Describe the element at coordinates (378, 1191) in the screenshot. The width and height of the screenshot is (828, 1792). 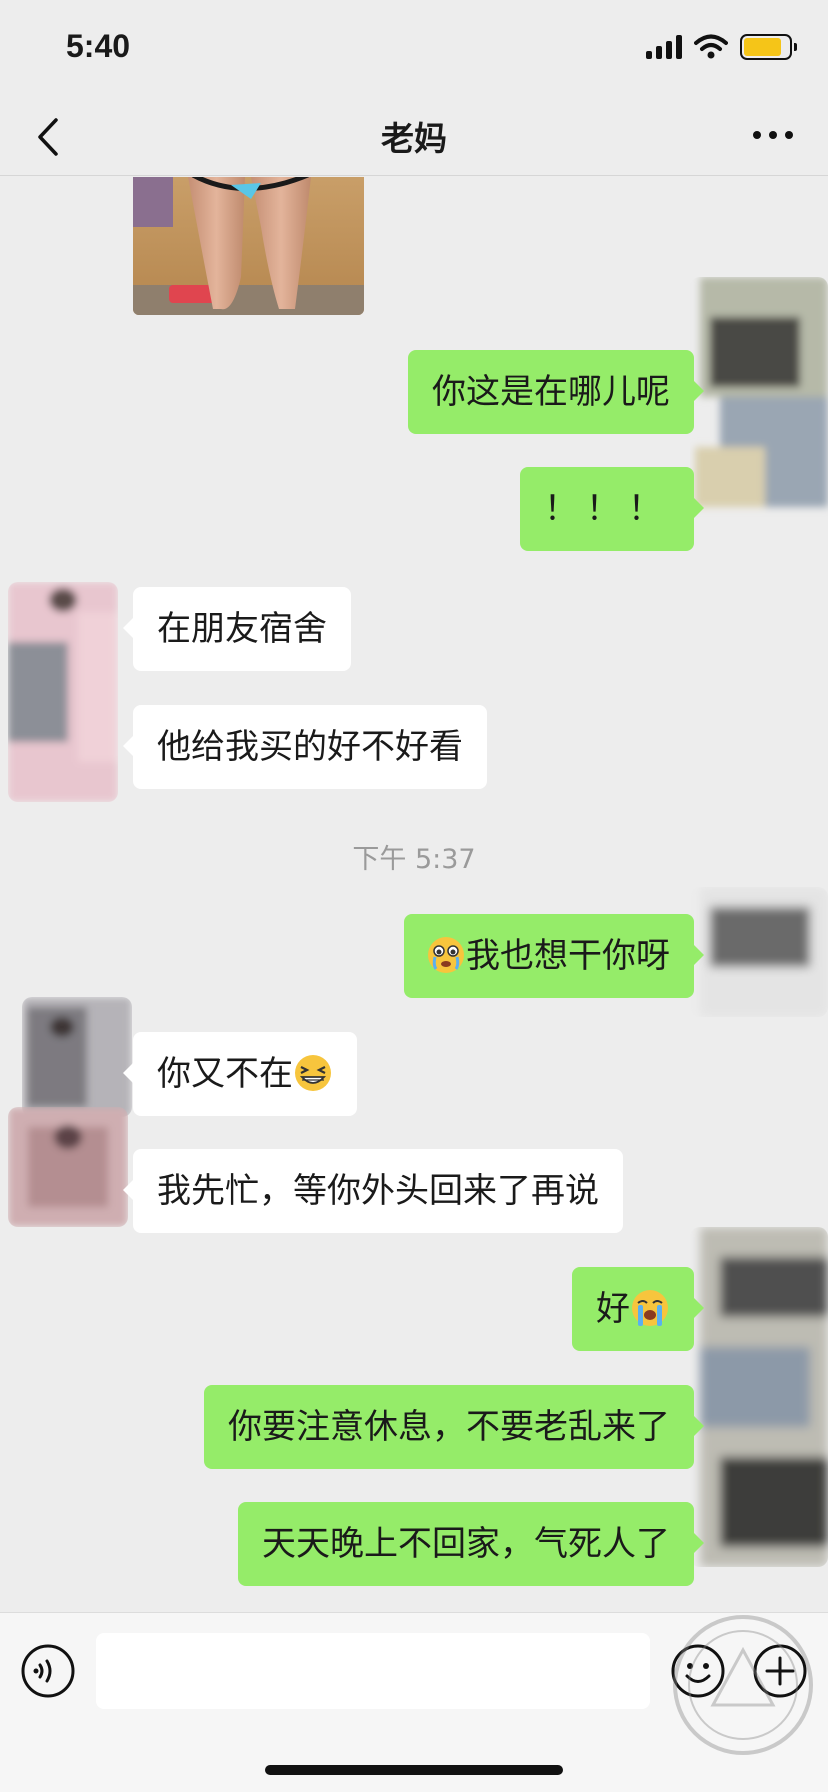
I see `message-text: 我先忙，等你外头回来了再说` at that location.